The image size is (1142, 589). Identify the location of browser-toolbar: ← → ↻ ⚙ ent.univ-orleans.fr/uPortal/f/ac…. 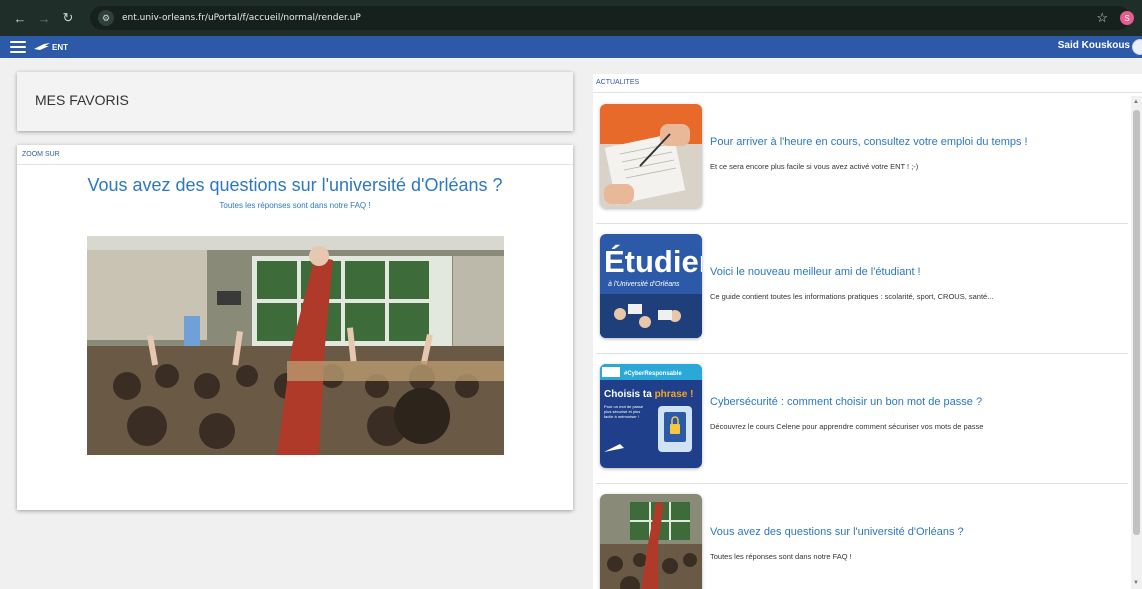
(571, 18).